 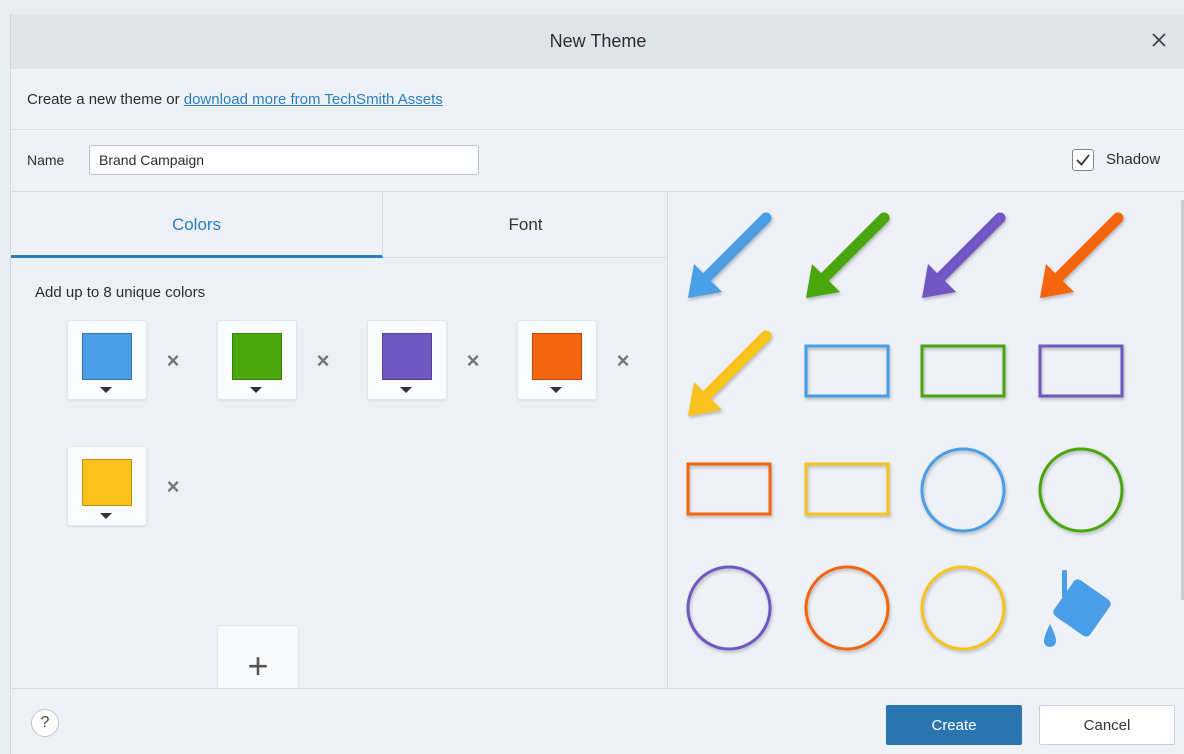 I want to click on cancel-button: Cancel, so click(x=1107, y=725).